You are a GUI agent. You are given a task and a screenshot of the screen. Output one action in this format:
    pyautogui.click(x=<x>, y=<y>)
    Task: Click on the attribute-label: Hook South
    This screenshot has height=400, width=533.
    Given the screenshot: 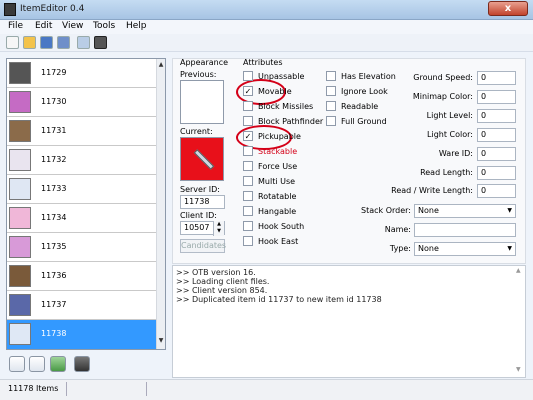 What is the action you would take?
    pyautogui.click(x=281, y=226)
    